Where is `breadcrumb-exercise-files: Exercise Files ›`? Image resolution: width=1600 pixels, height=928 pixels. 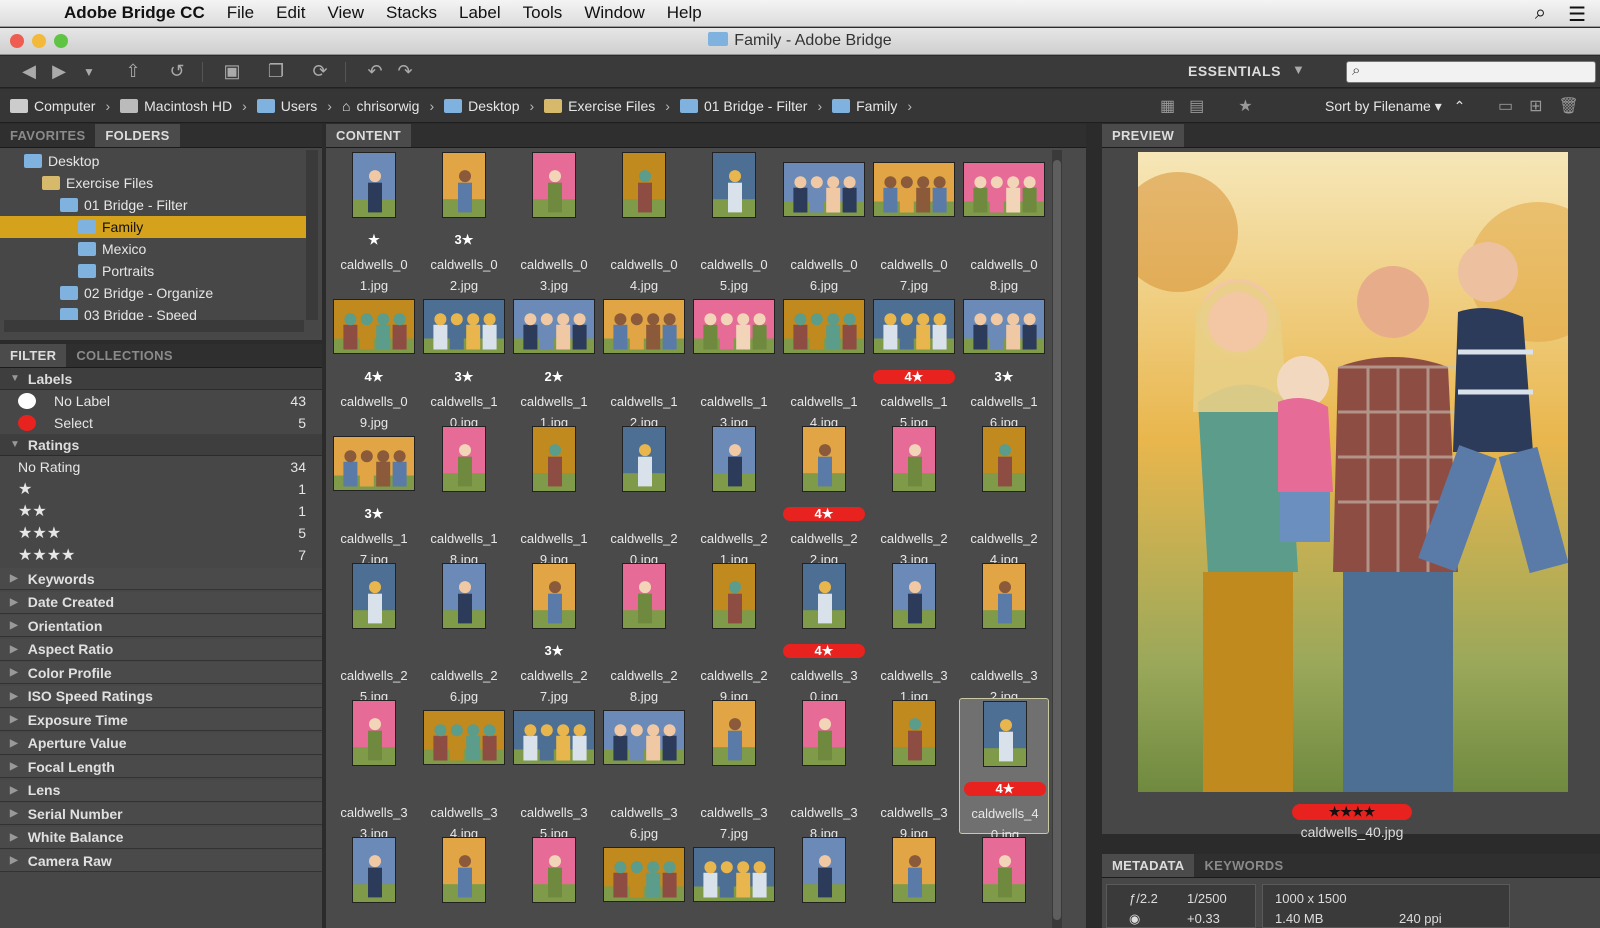 breadcrumb-exercise-files: Exercise Files › is located at coordinates (607, 106).